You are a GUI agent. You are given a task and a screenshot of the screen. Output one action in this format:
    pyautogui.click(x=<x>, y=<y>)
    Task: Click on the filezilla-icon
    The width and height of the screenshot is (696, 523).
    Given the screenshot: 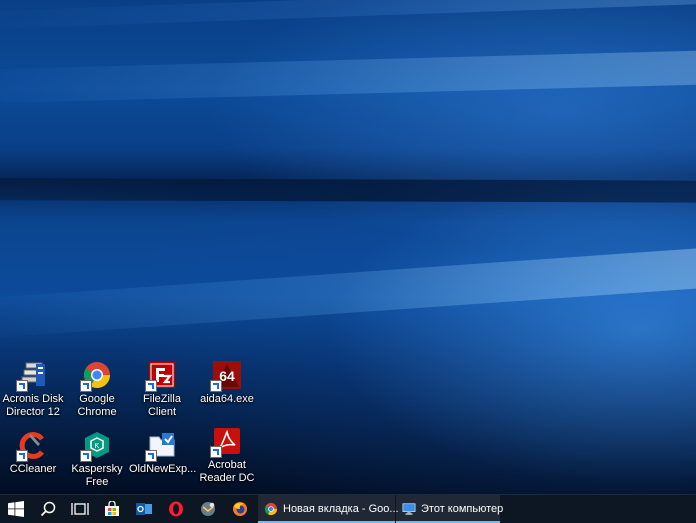 What is the action you would take?
    pyautogui.click(x=161, y=376)
    